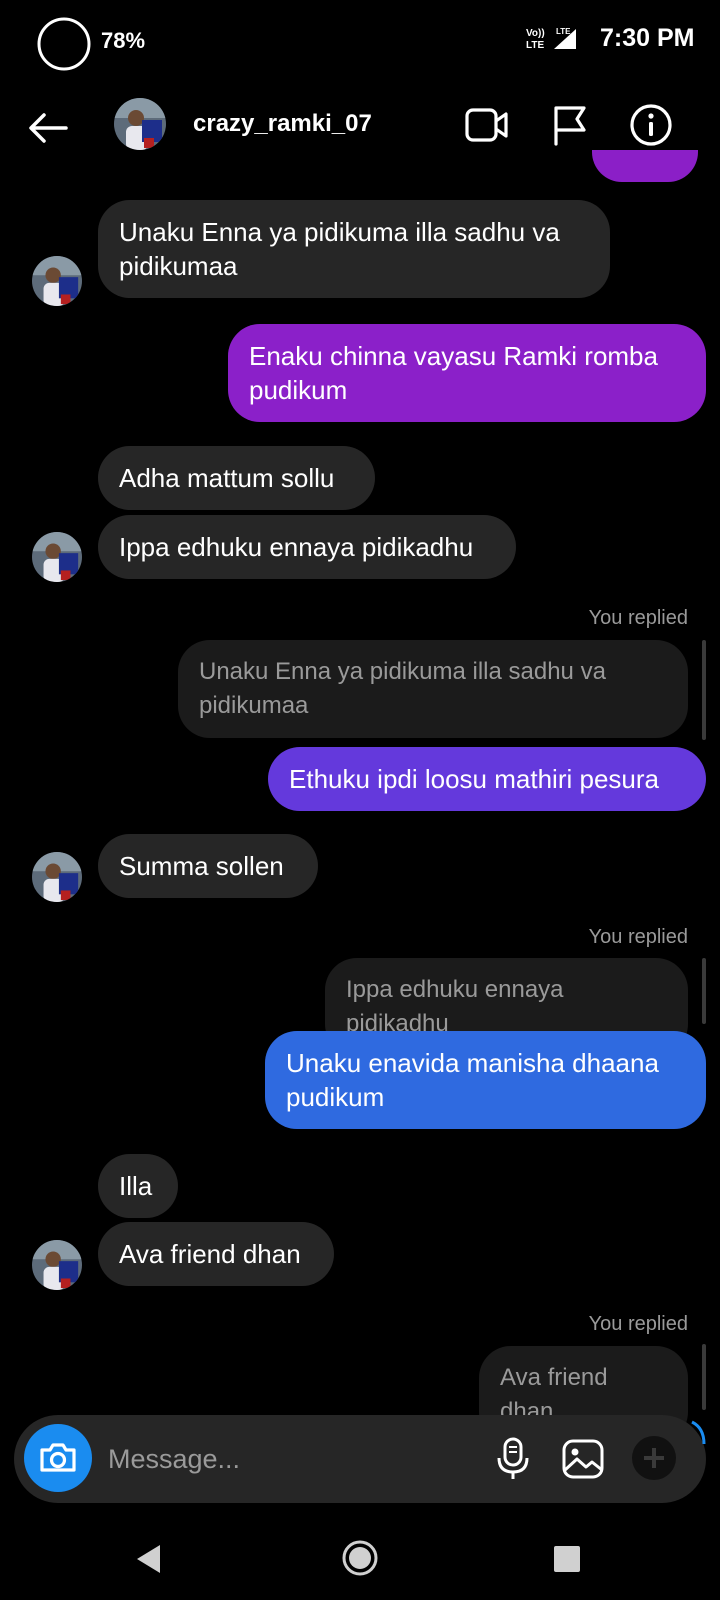 This screenshot has width=720, height=1600. Describe the element at coordinates (455, 1006) in the screenshot. I see `quote-text: Ippa edhuku ennaya pidikadhu` at that location.